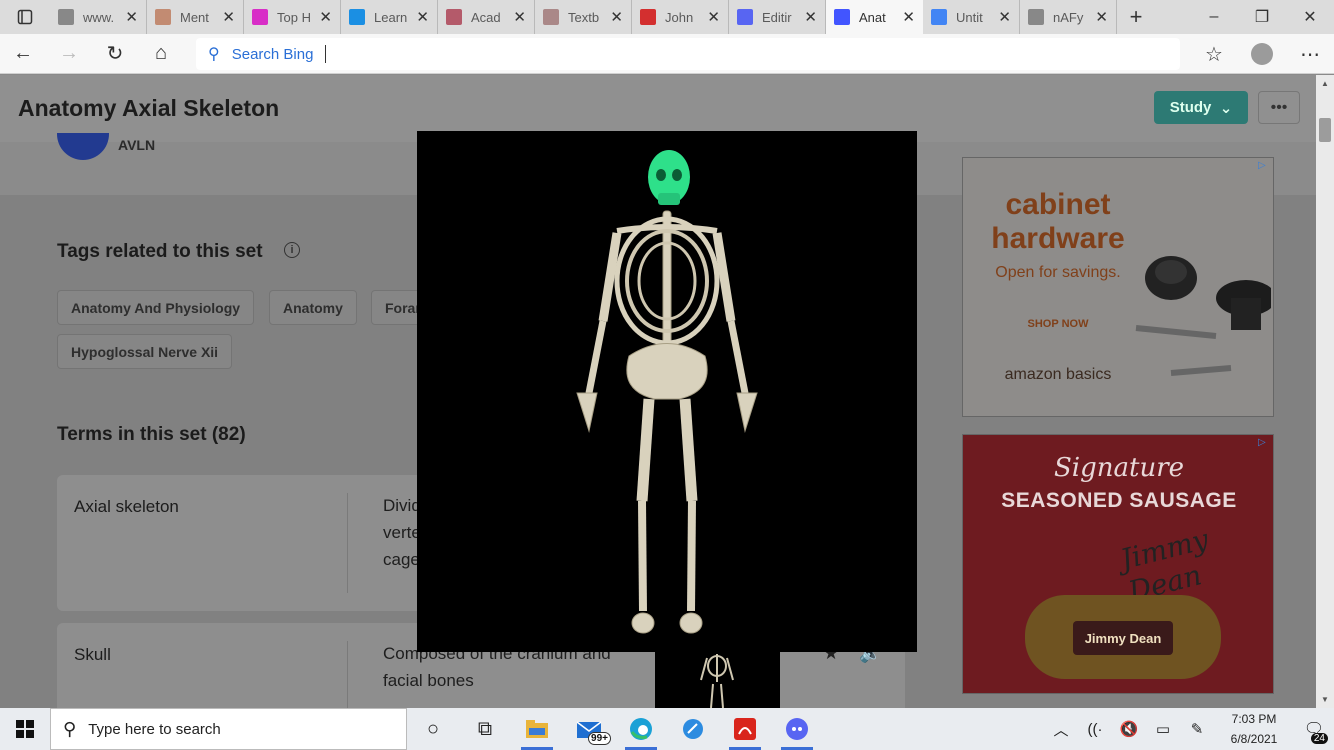 This screenshot has width=1334, height=750. What do you see at coordinates (589, 729) in the screenshot?
I see `mail-button: 99+` at bounding box center [589, 729].